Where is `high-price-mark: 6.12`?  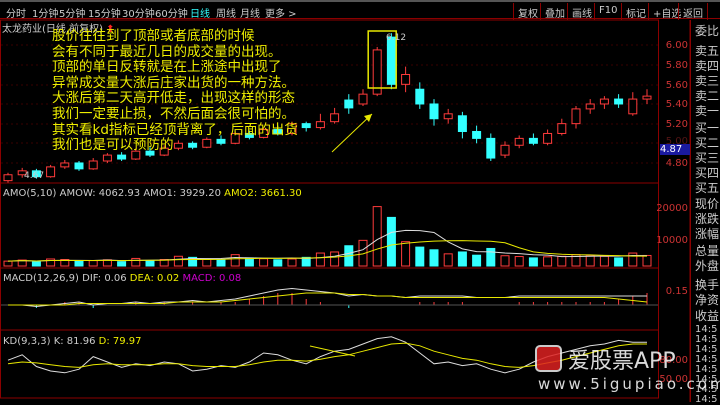
high-price-mark: 6.12 is located at coordinates (396, 38).